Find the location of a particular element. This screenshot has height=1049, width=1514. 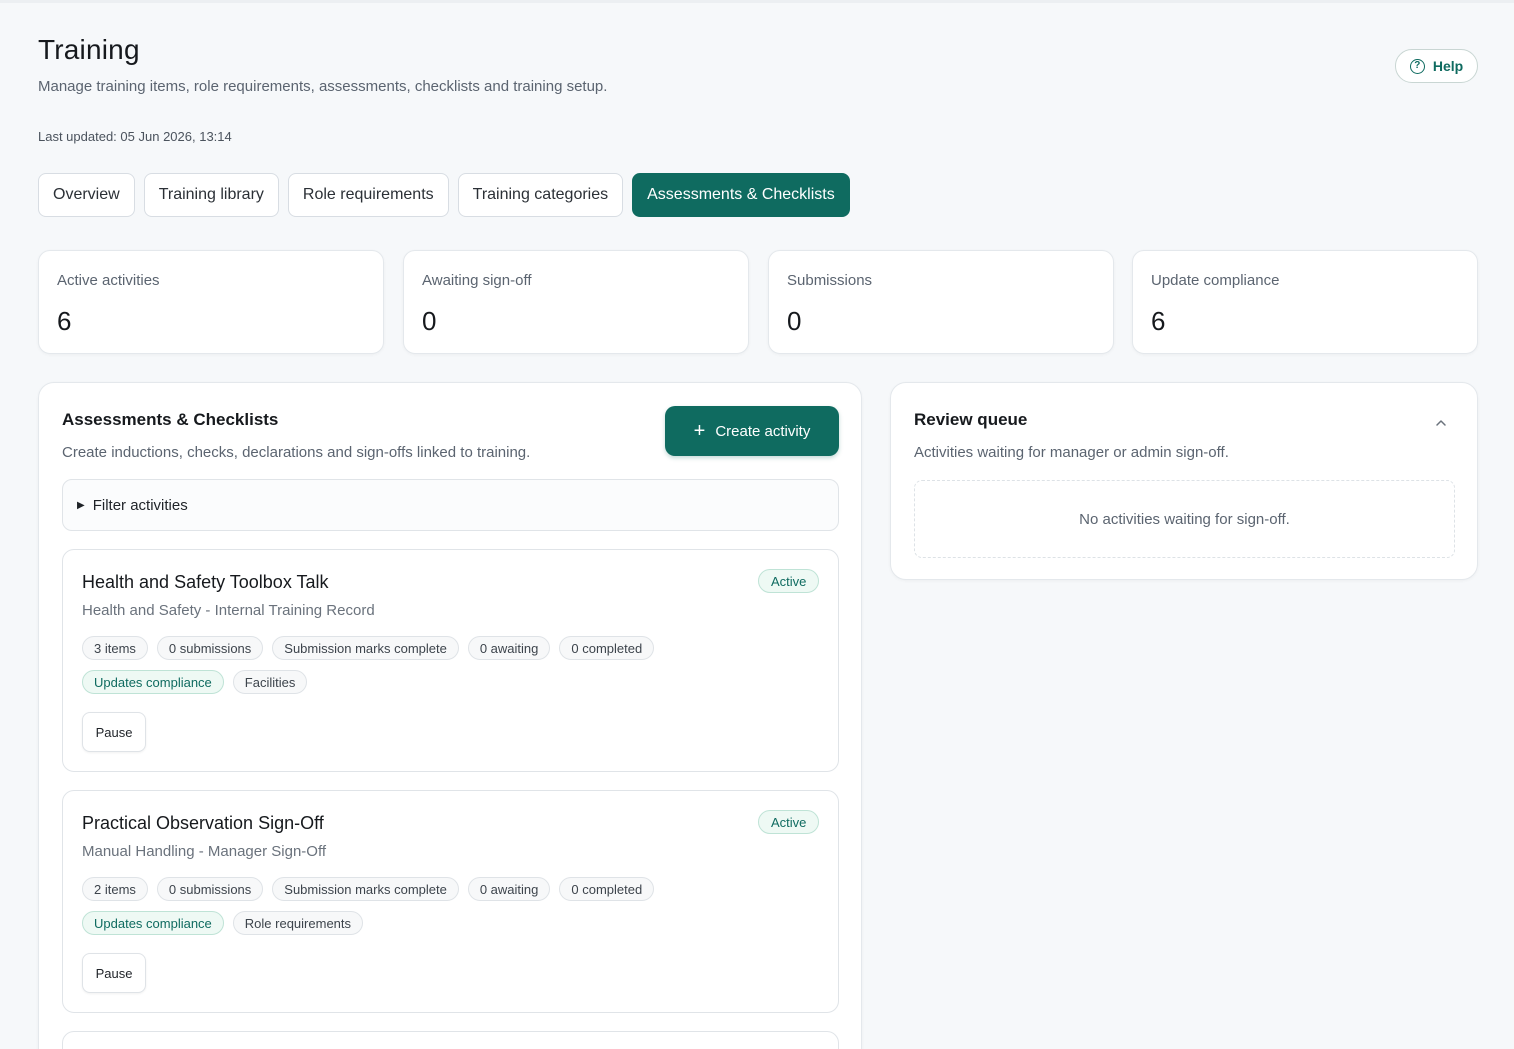

create-activity-button: + Create activity is located at coordinates (752, 431).